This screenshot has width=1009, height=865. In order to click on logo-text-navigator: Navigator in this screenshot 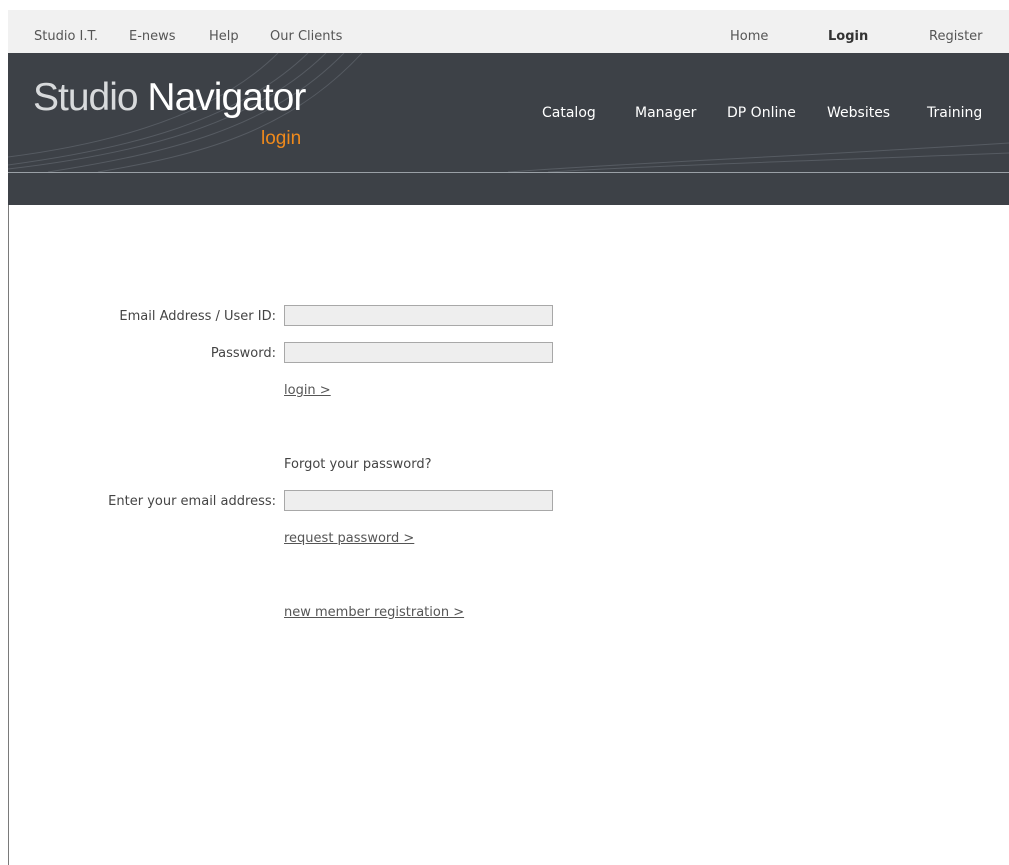, I will do `click(226, 97)`.